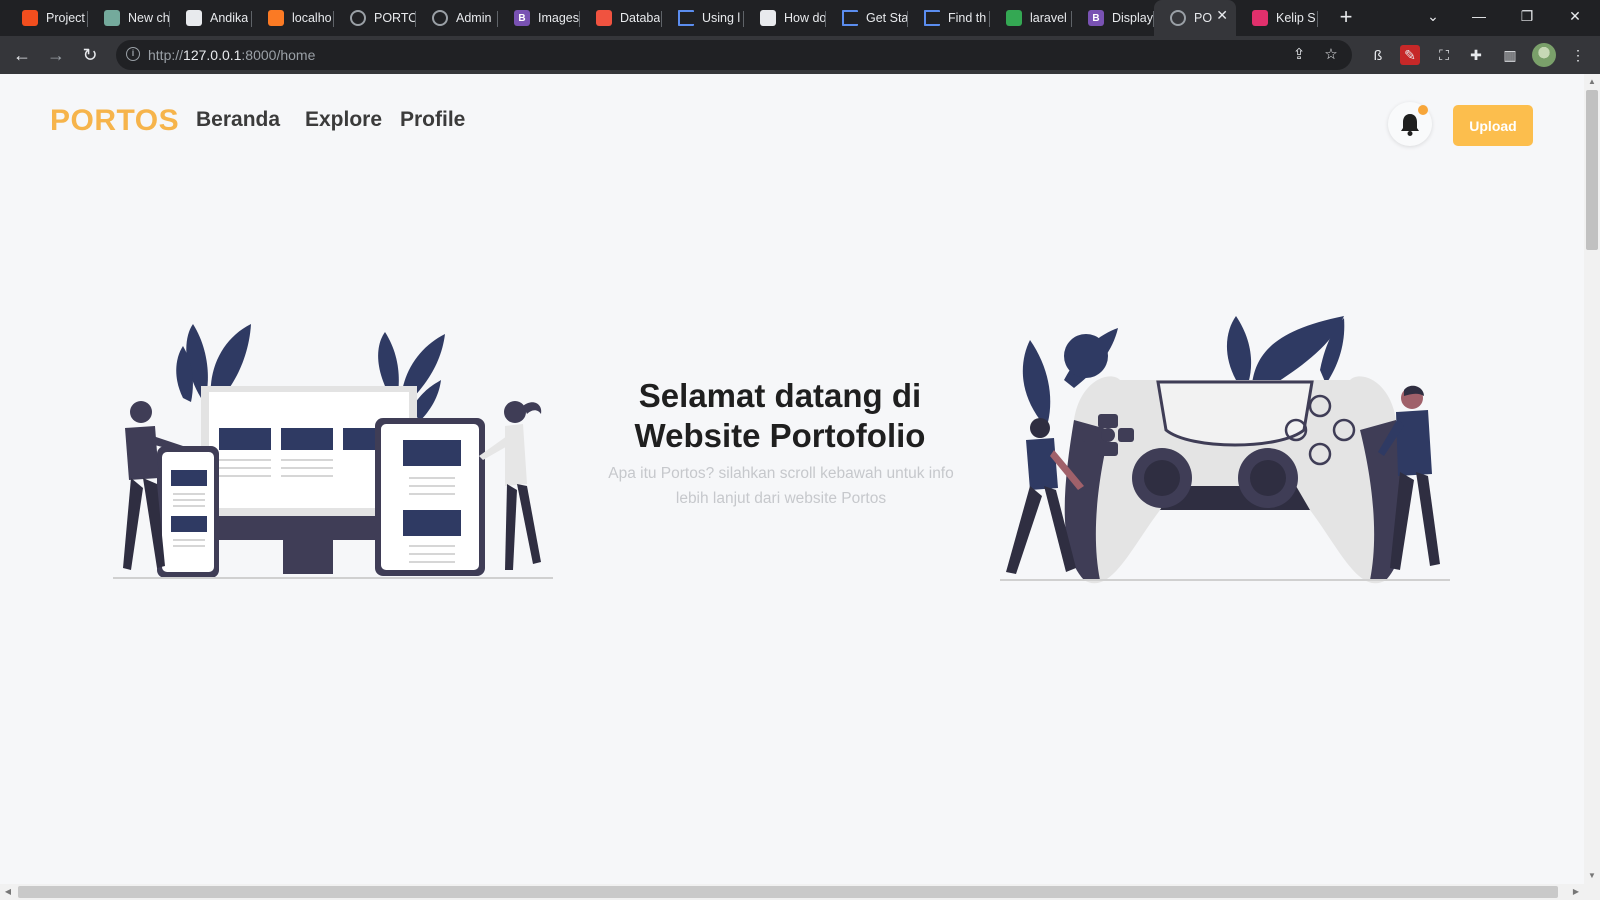 This screenshot has height=900, width=1600. Describe the element at coordinates (768, 18) in the screenshot. I see `medium-icon` at that location.